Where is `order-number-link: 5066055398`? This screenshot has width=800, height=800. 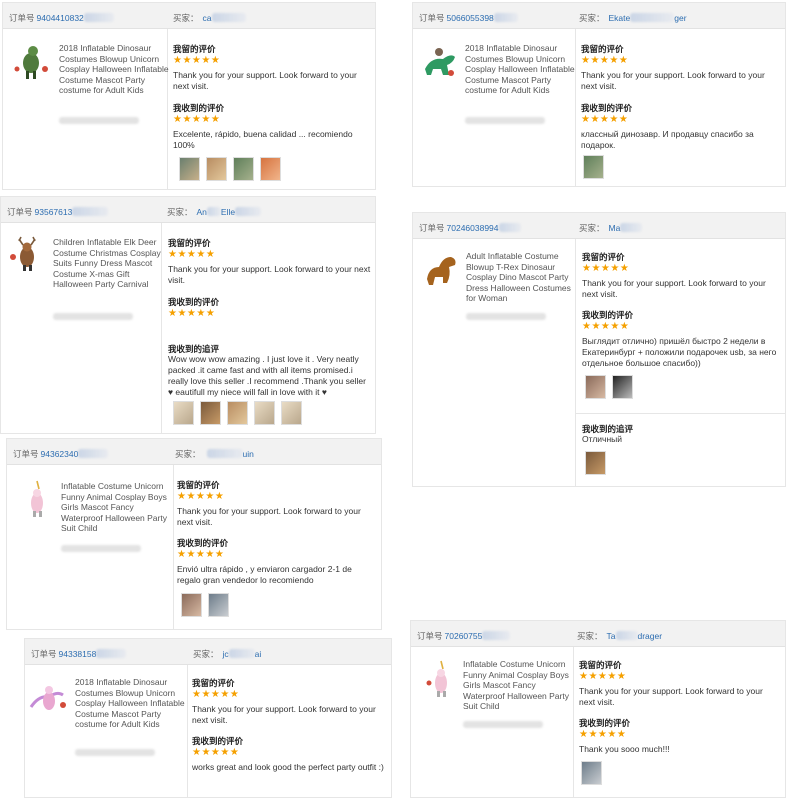
order-number-link: 5066055398 is located at coordinates (470, 18).